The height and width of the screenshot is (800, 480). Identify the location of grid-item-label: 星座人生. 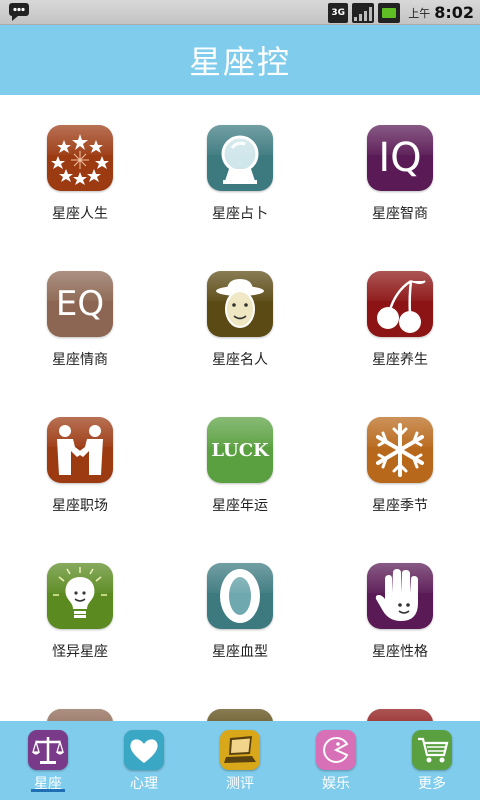
(80, 214).